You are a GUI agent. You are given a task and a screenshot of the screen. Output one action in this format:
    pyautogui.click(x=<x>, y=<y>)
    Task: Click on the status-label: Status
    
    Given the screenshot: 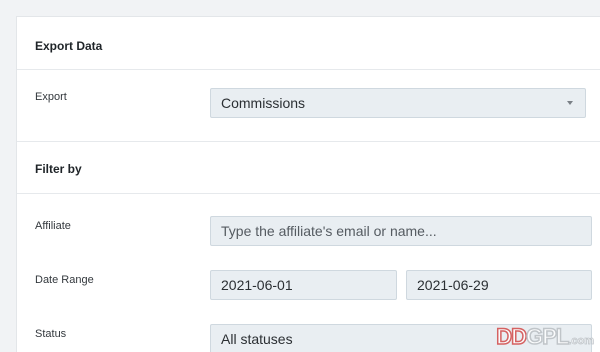 What is the action you would take?
    pyautogui.click(x=51, y=334)
    